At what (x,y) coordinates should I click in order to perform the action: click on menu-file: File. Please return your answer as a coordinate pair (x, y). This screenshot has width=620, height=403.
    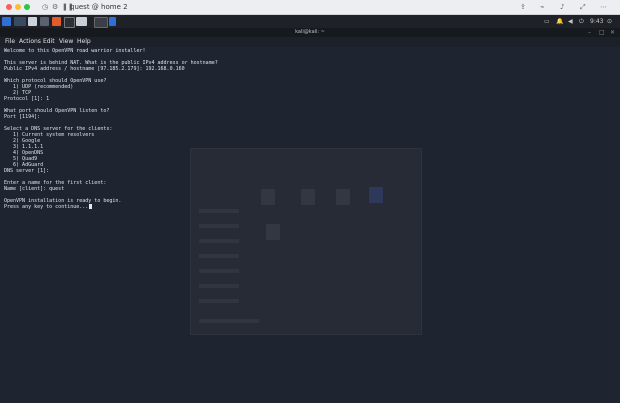
    Looking at the image, I should click on (10, 42).